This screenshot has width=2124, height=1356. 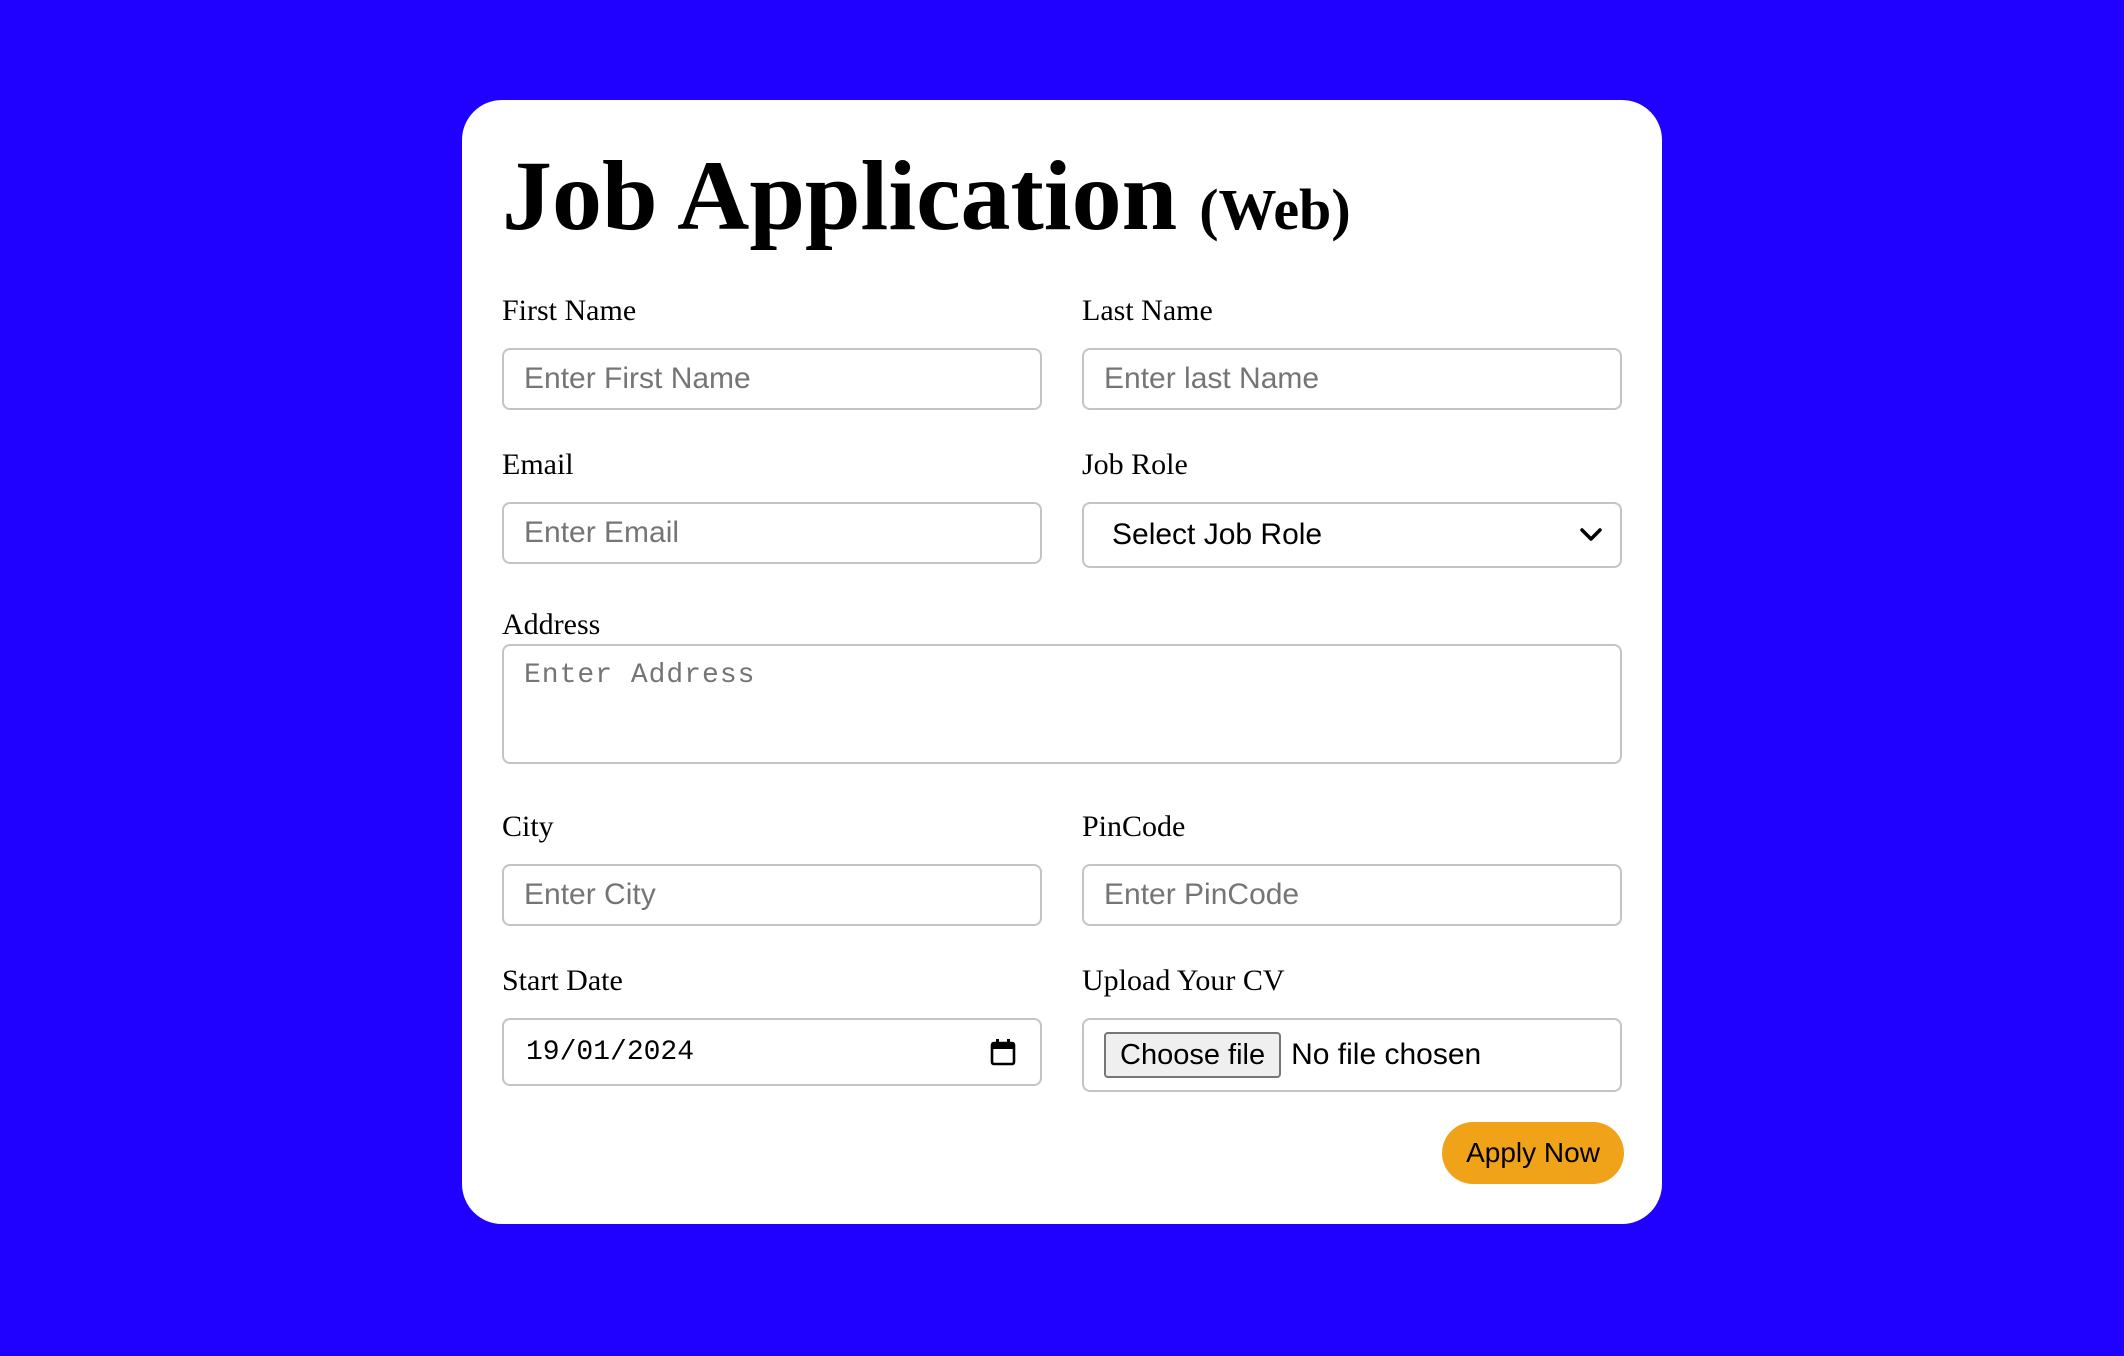 What do you see at coordinates (1147, 310) in the screenshot?
I see `last-name-label: Last Name` at bounding box center [1147, 310].